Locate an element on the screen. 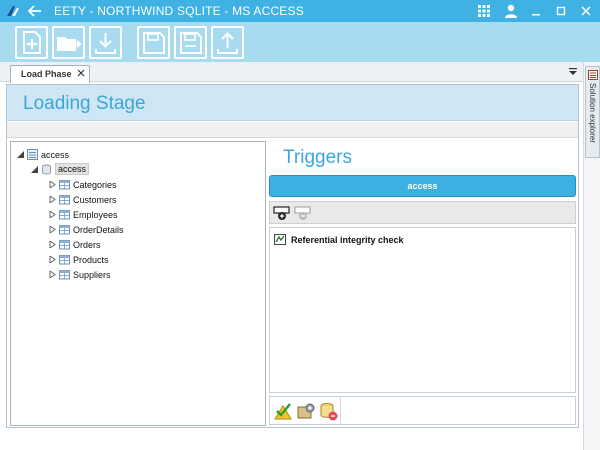 This screenshot has width=600, height=450. upload-icon is located at coordinates (227, 43).